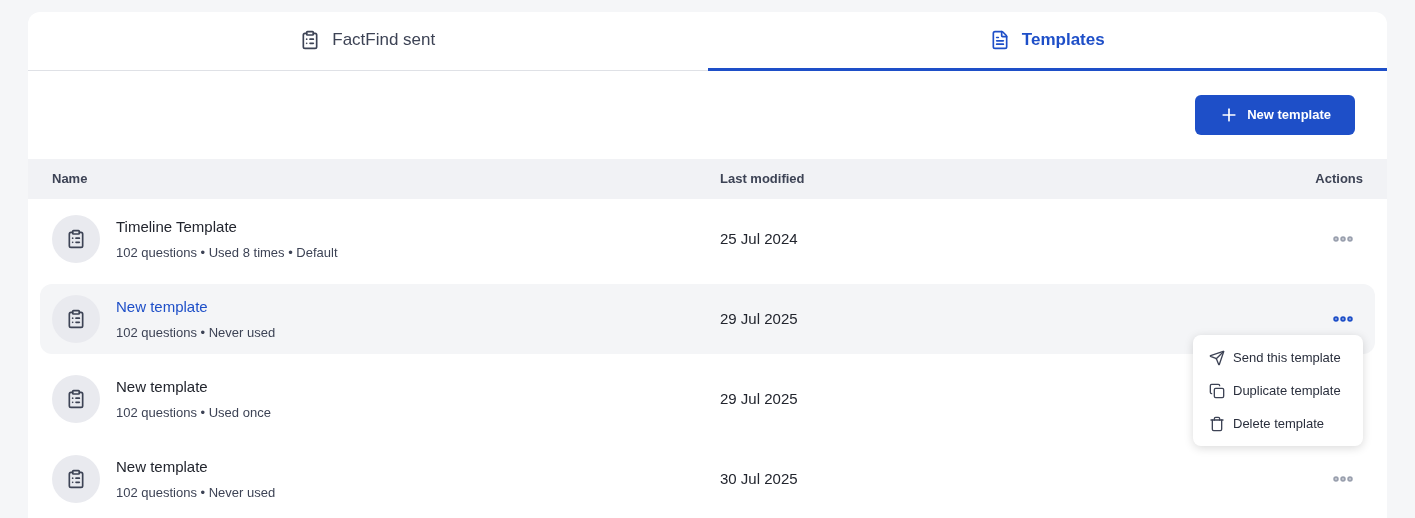 The image size is (1415, 518). I want to click on new-template-button: New template, so click(1275, 115).